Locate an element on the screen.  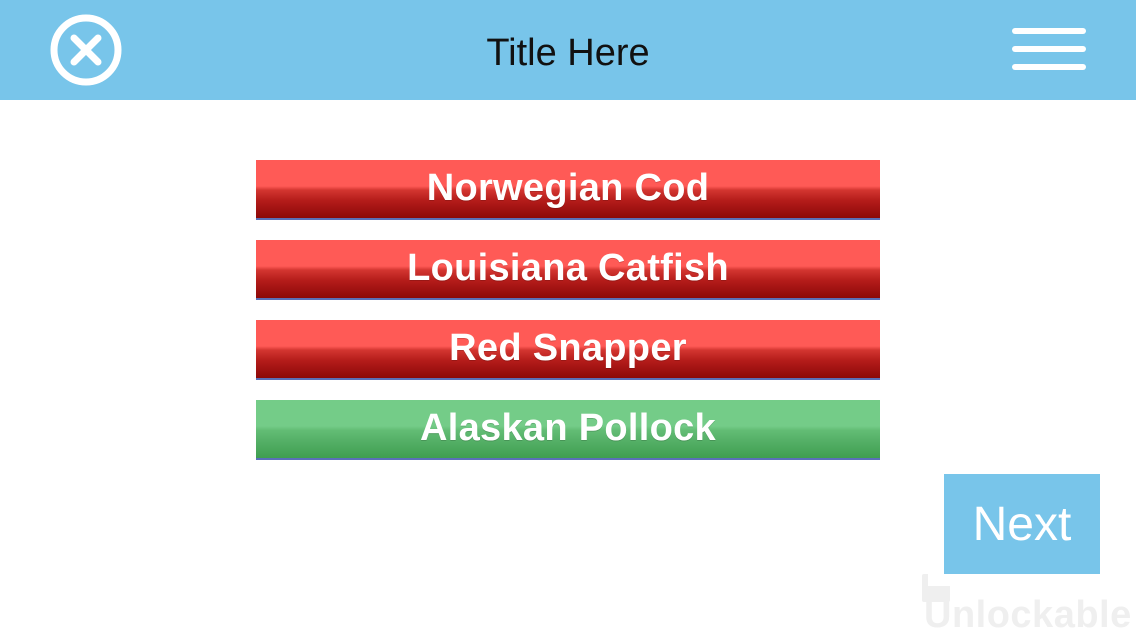
page-title: Title Here is located at coordinates (568, 53).